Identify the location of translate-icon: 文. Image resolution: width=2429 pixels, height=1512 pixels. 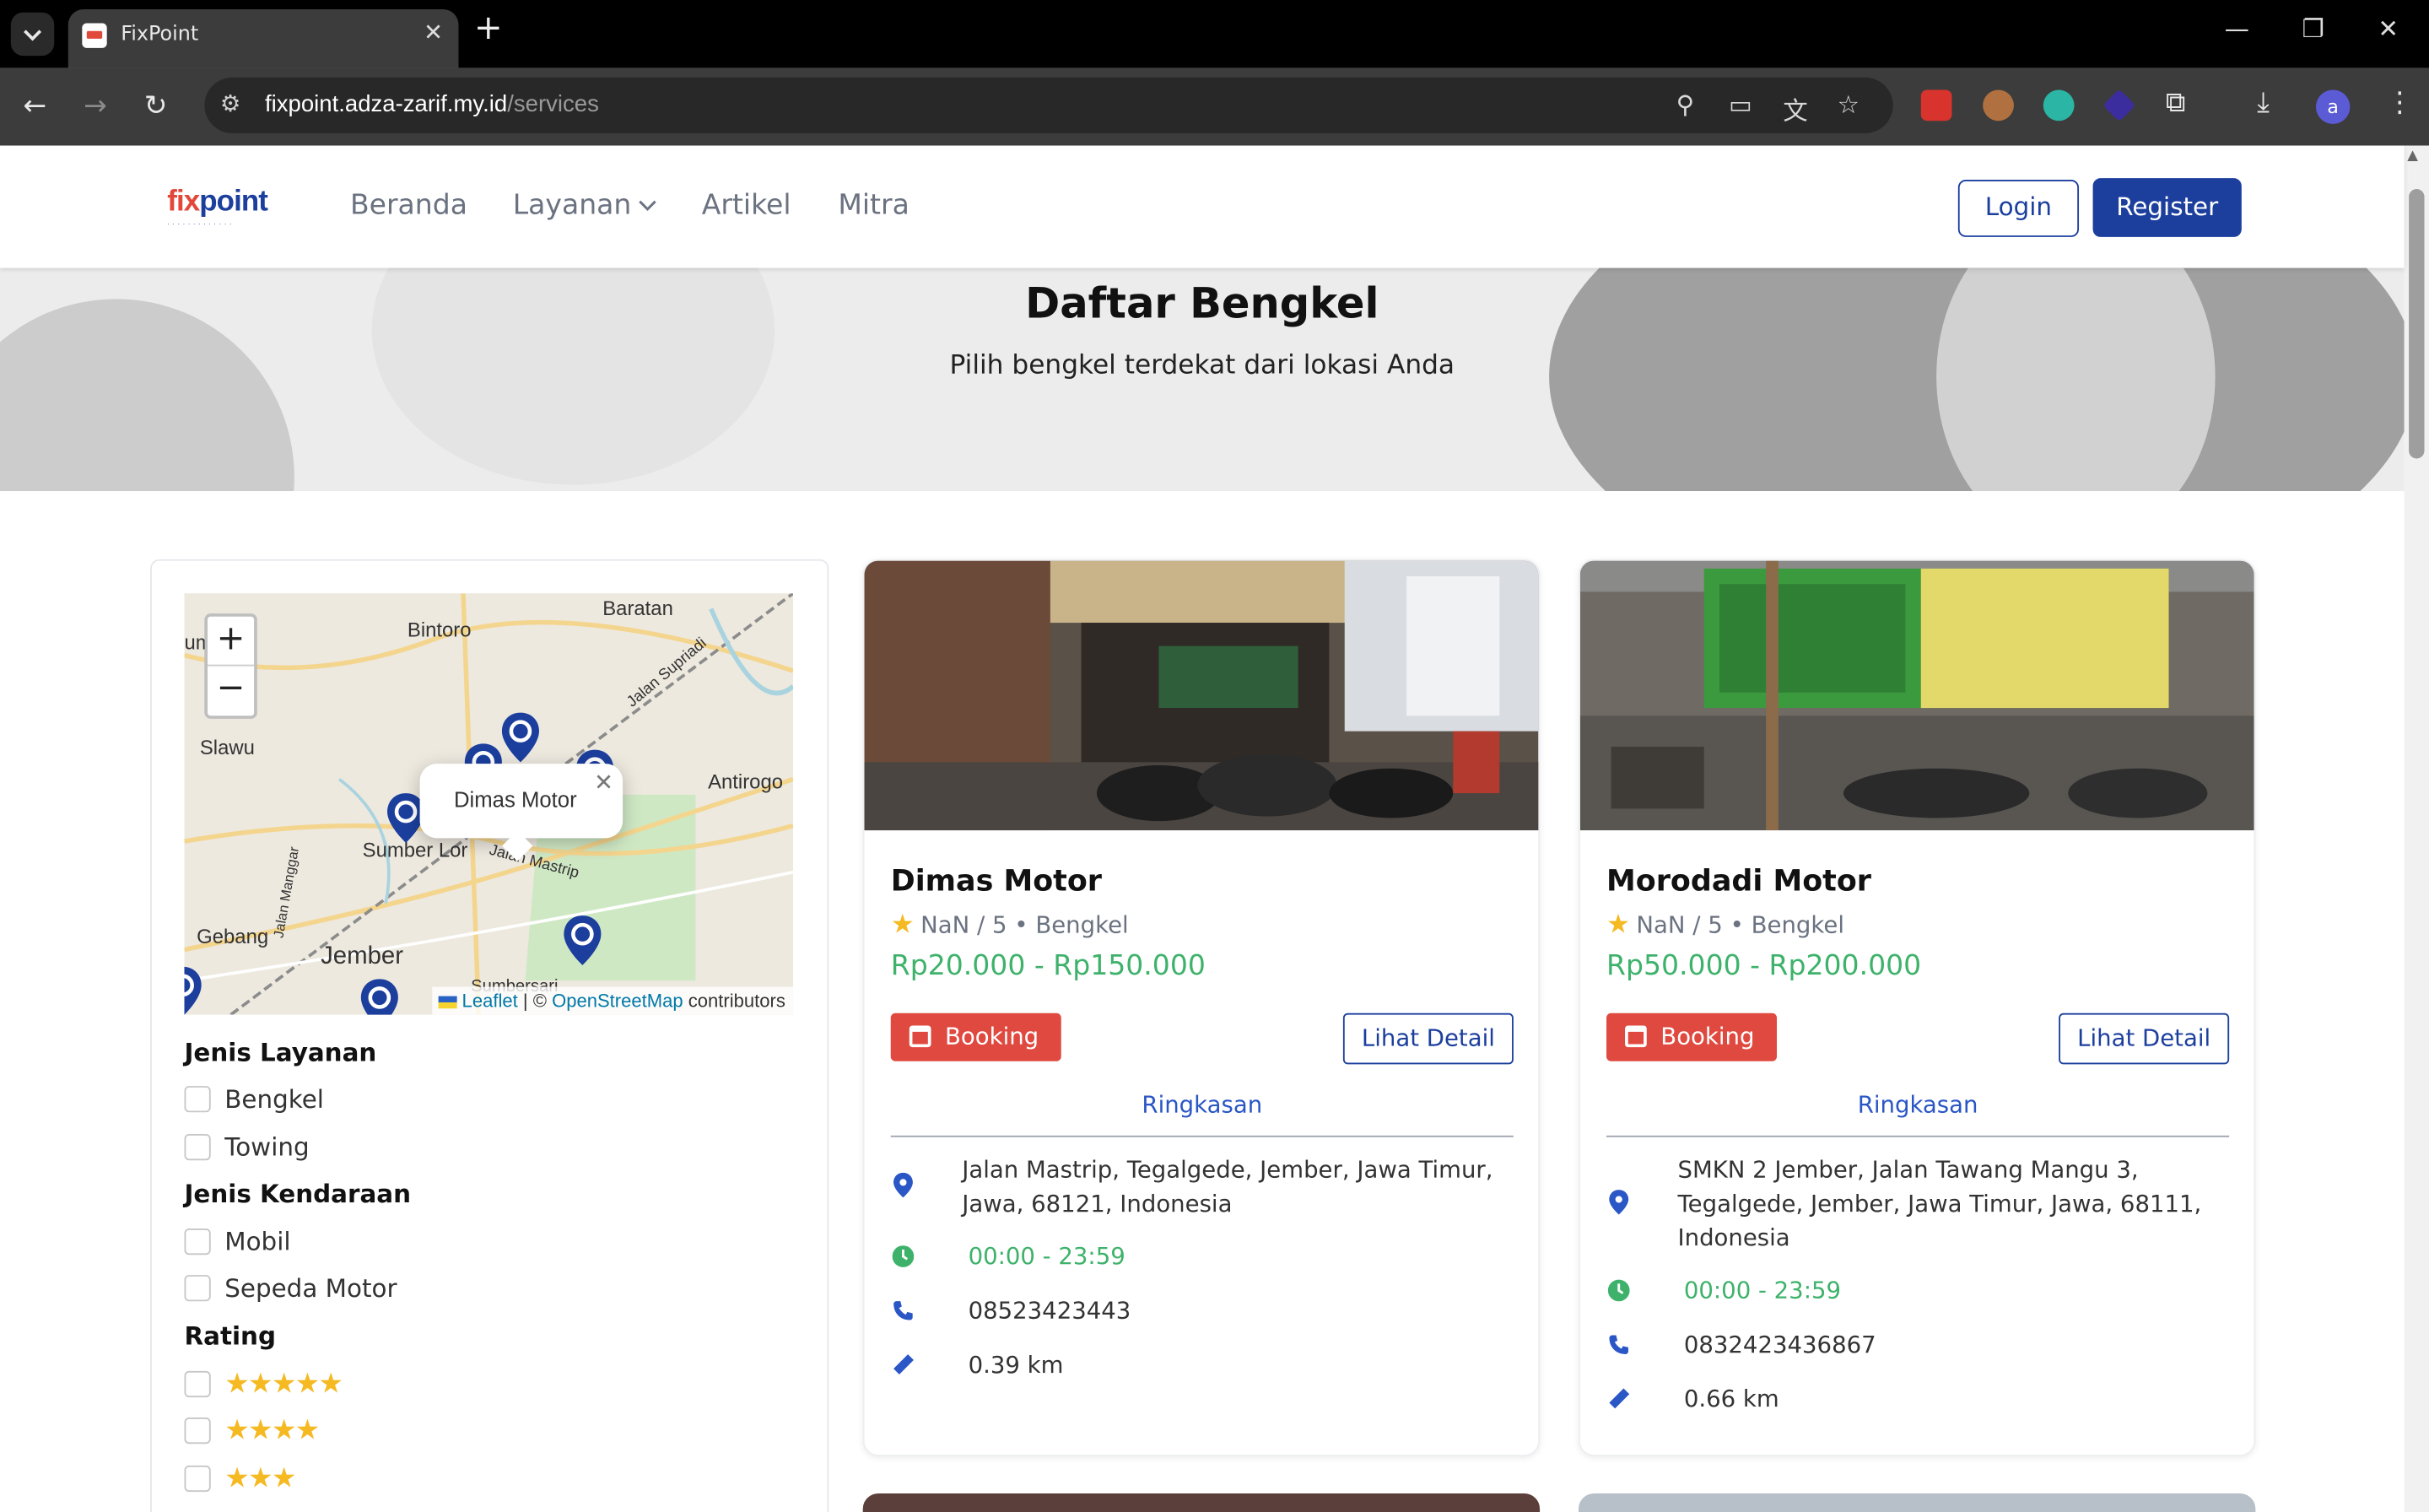
(1795, 108).